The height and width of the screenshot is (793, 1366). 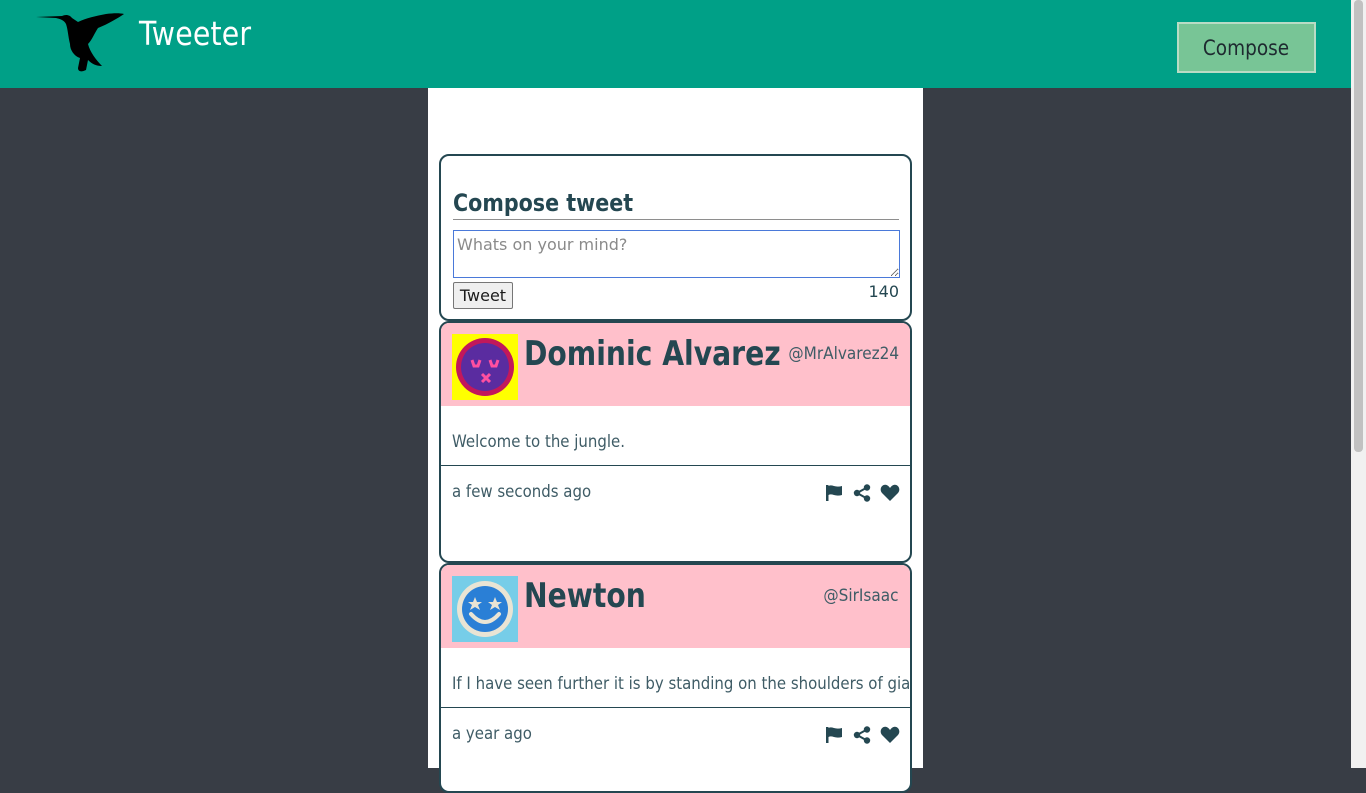 What do you see at coordinates (585, 596) in the screenshot?
I see `tweet-author-name: Newton` at bounding box center [585, 596].